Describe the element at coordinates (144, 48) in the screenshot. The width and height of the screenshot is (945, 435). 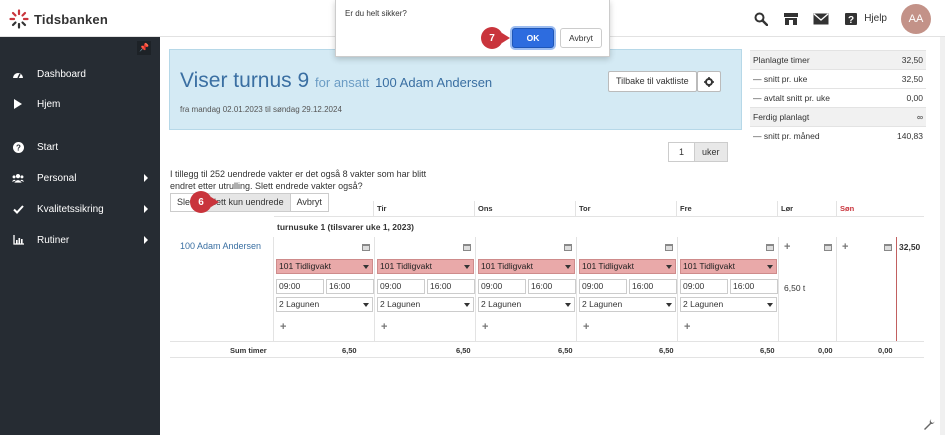
I see `pin-icon: 📌` at that location.